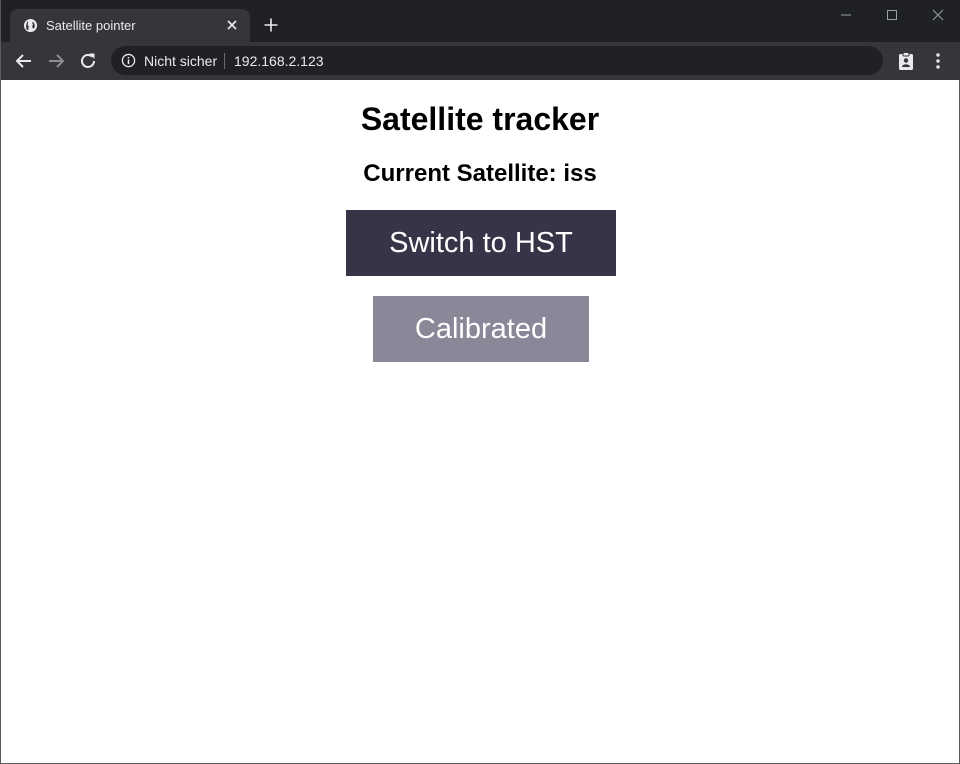 The image size is (960, 764). Describe the element at coordinates (271, 25) in the screenshot. I see `new-tab-icon` at that location.